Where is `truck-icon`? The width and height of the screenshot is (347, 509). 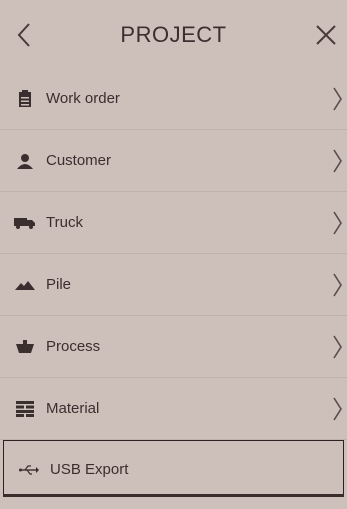 truck-icon is located at coordinates (25, 223).